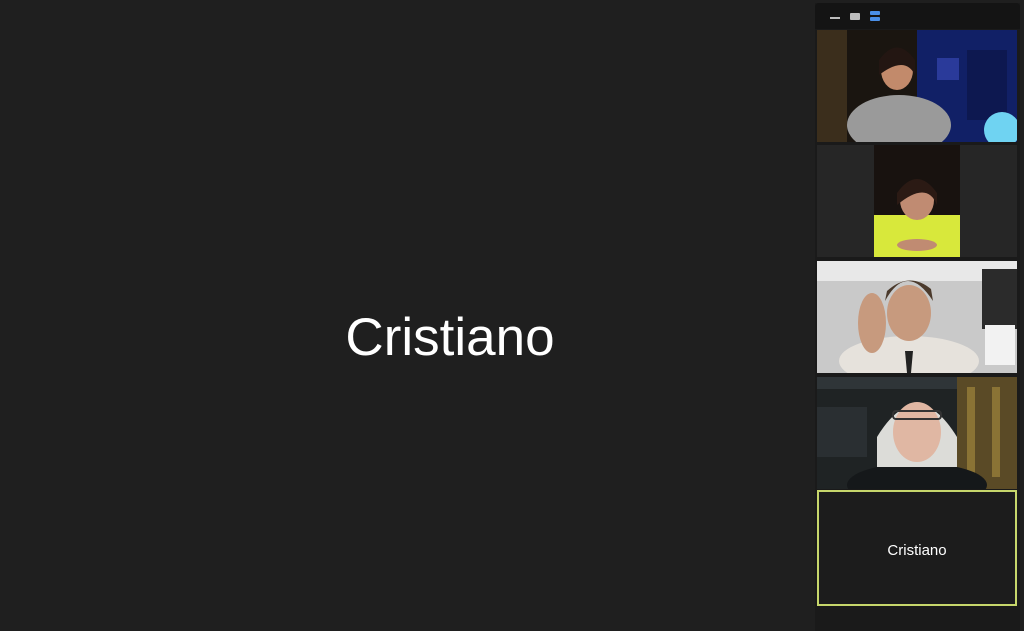 This screenshot has width=1024, height=631. What do you see at coordinates (835, 18) in the screenshot?
I see `minimize-icon` at bounding box center [835, 18].